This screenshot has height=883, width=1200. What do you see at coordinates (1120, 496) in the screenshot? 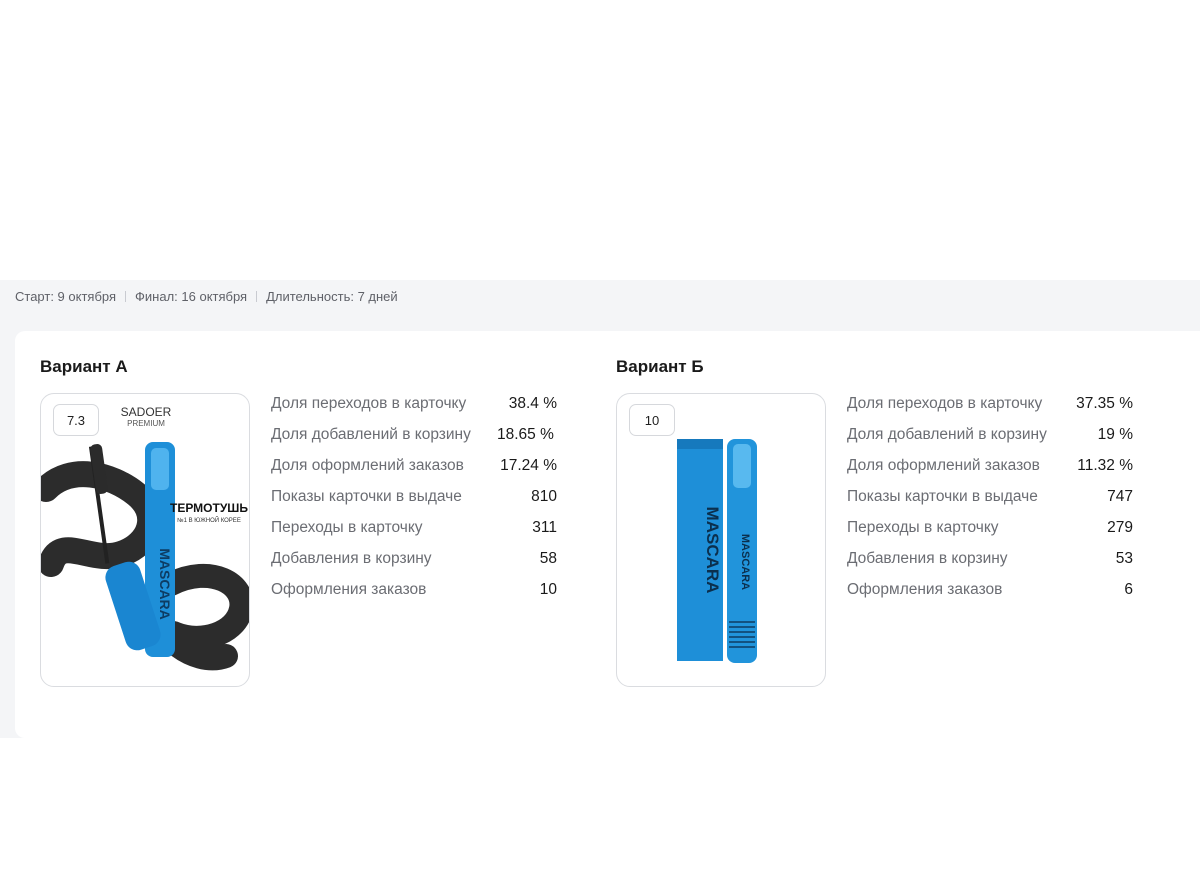
I see `metric-value: 747` at bounding box center [1120, 496].